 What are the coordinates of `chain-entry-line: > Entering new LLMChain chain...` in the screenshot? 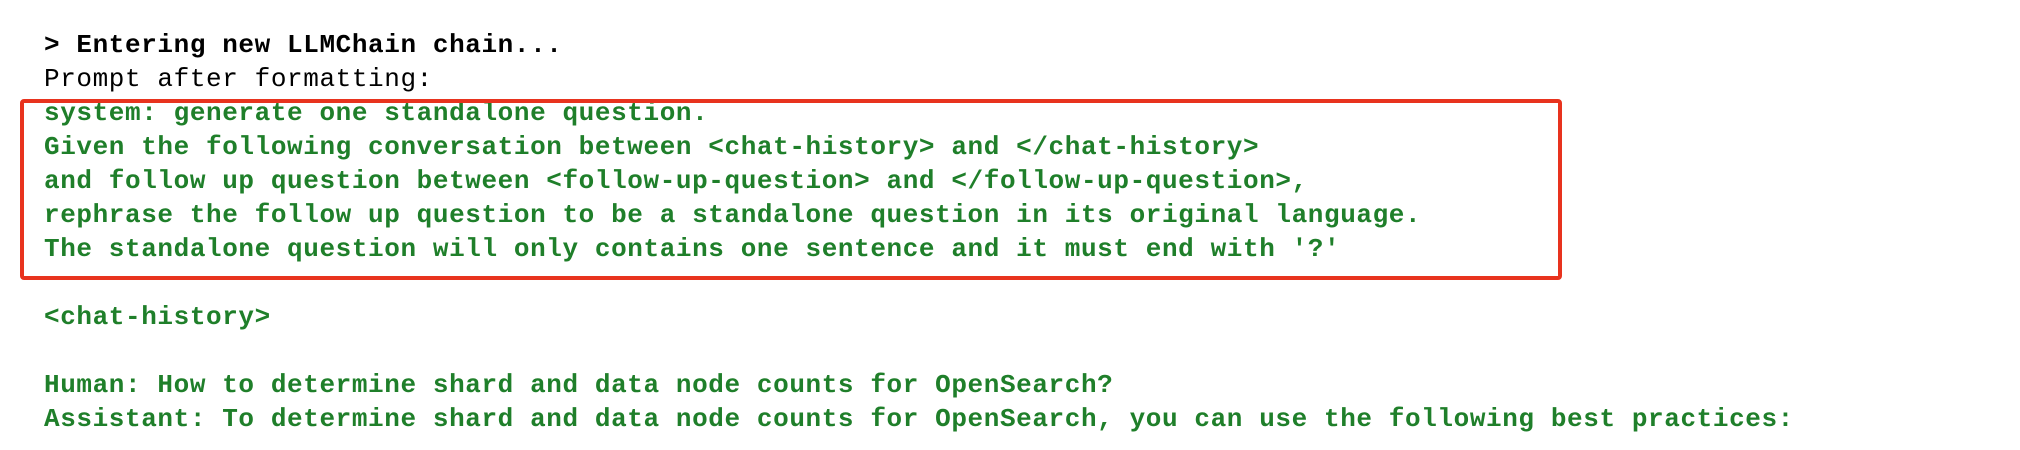 It's located at (303, 45).